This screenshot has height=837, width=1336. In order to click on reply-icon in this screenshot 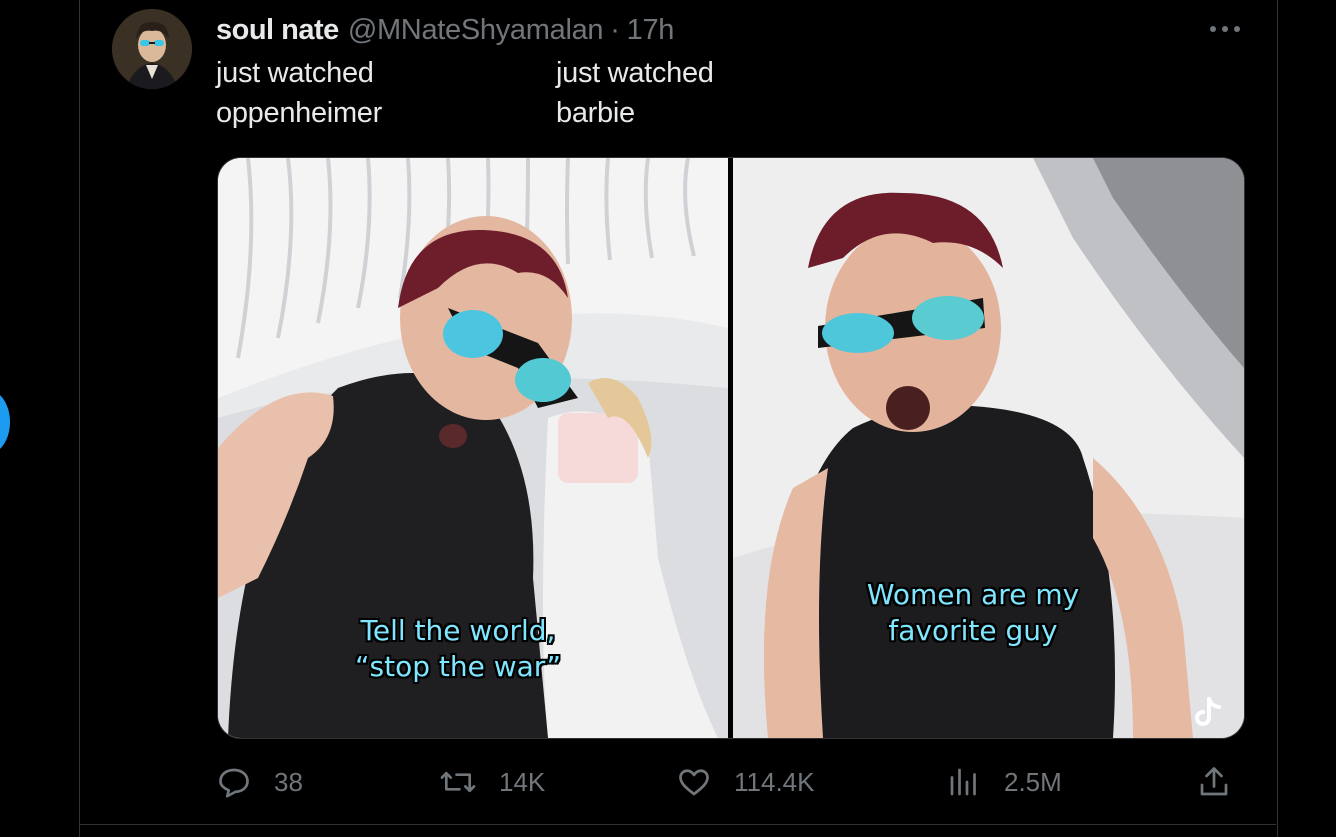, I will do `click(234, 783)`.